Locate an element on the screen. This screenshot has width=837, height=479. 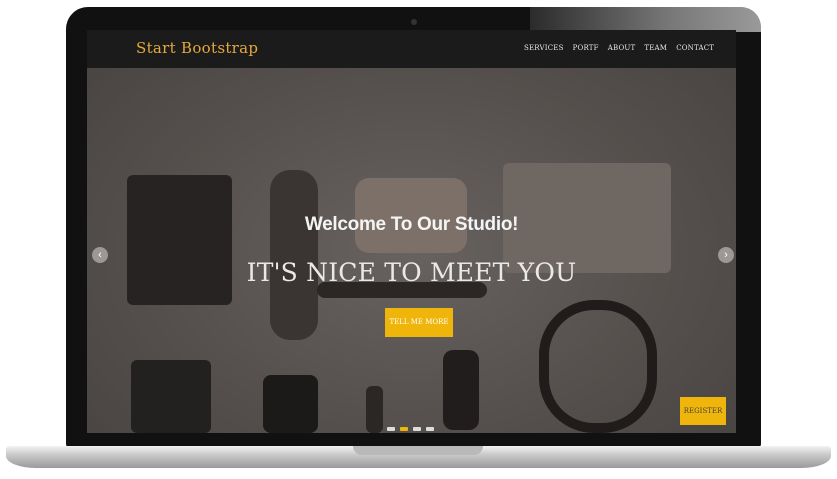
carousel-indicators is located at coordinates (410, 429).